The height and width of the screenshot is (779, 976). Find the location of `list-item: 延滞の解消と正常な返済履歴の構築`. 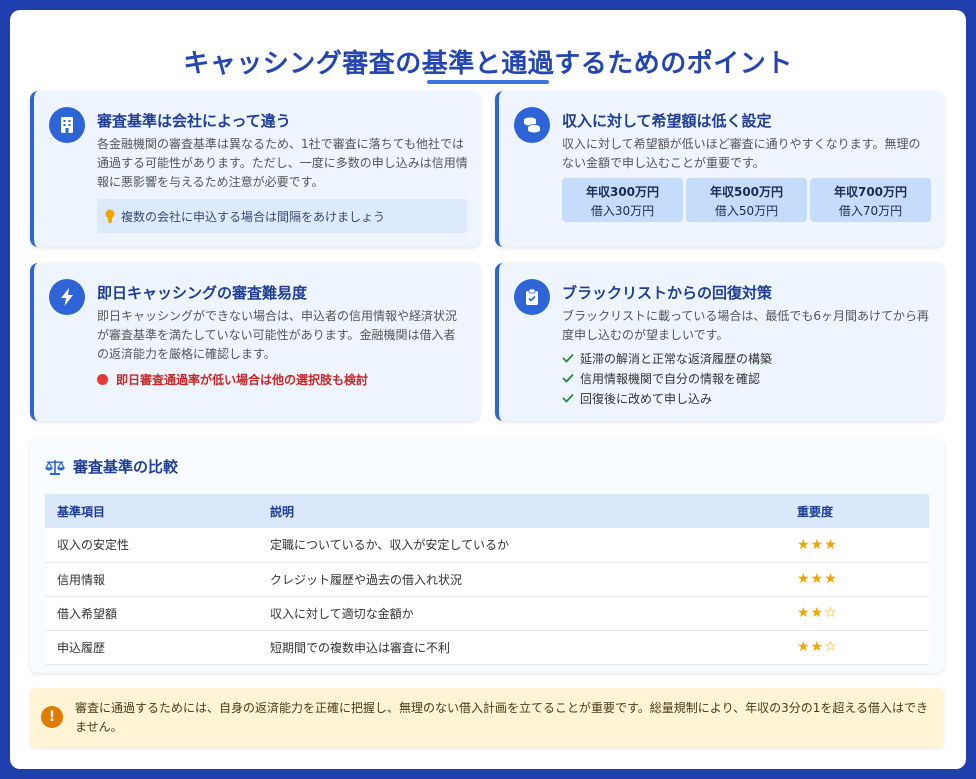

list-item: 延滞の解消と正常な返済履歴の構築 is located at coordinates (667, 358).